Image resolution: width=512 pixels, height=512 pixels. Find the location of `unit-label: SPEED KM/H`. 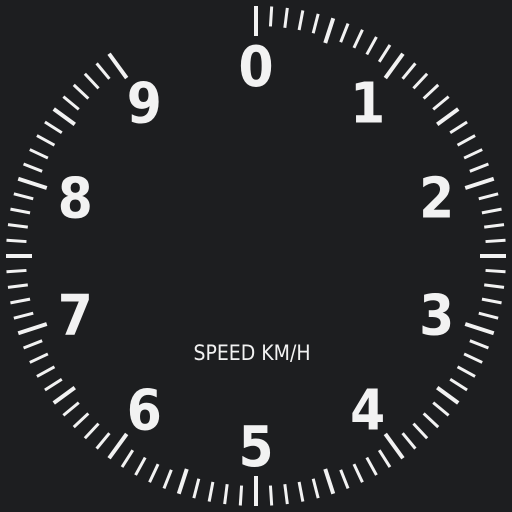

unit-label: SPEED KM/H is located at coordinates (251, 353).